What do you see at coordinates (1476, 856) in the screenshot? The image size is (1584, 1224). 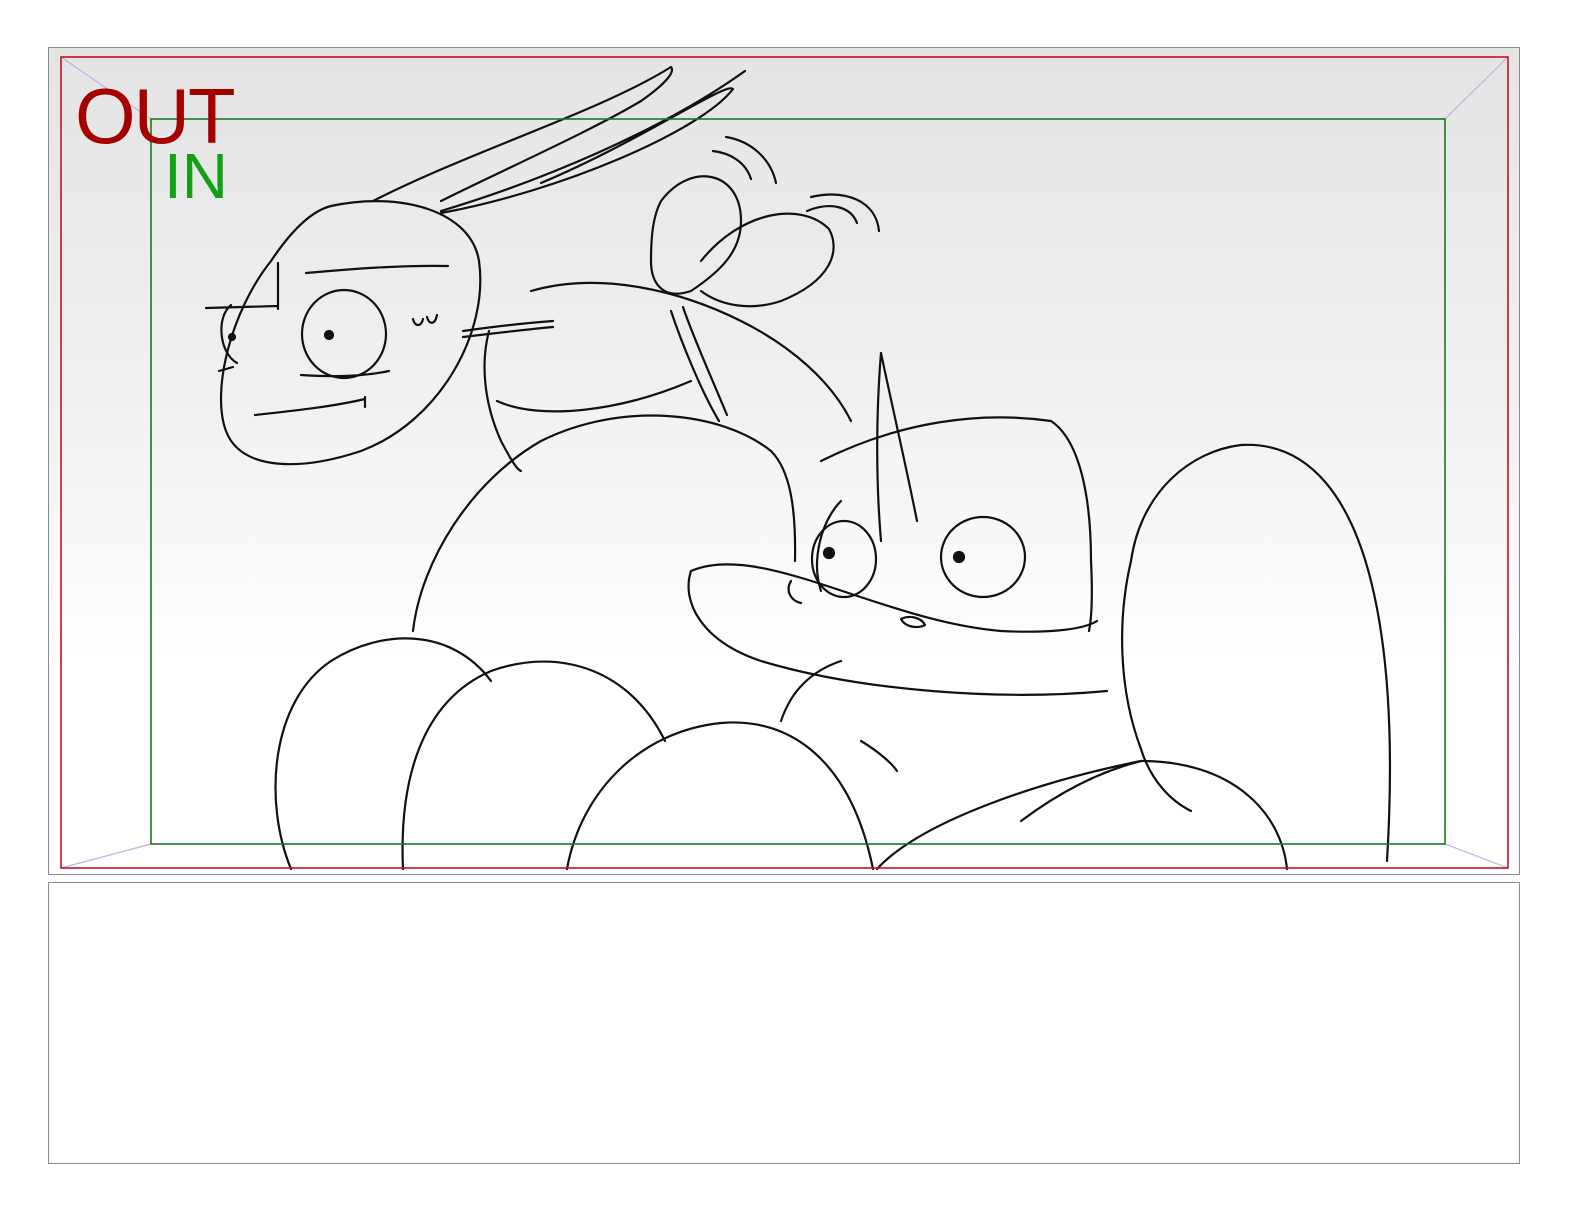 I see `corner-guide-bottom-right` at bounding box center [1476, 856].